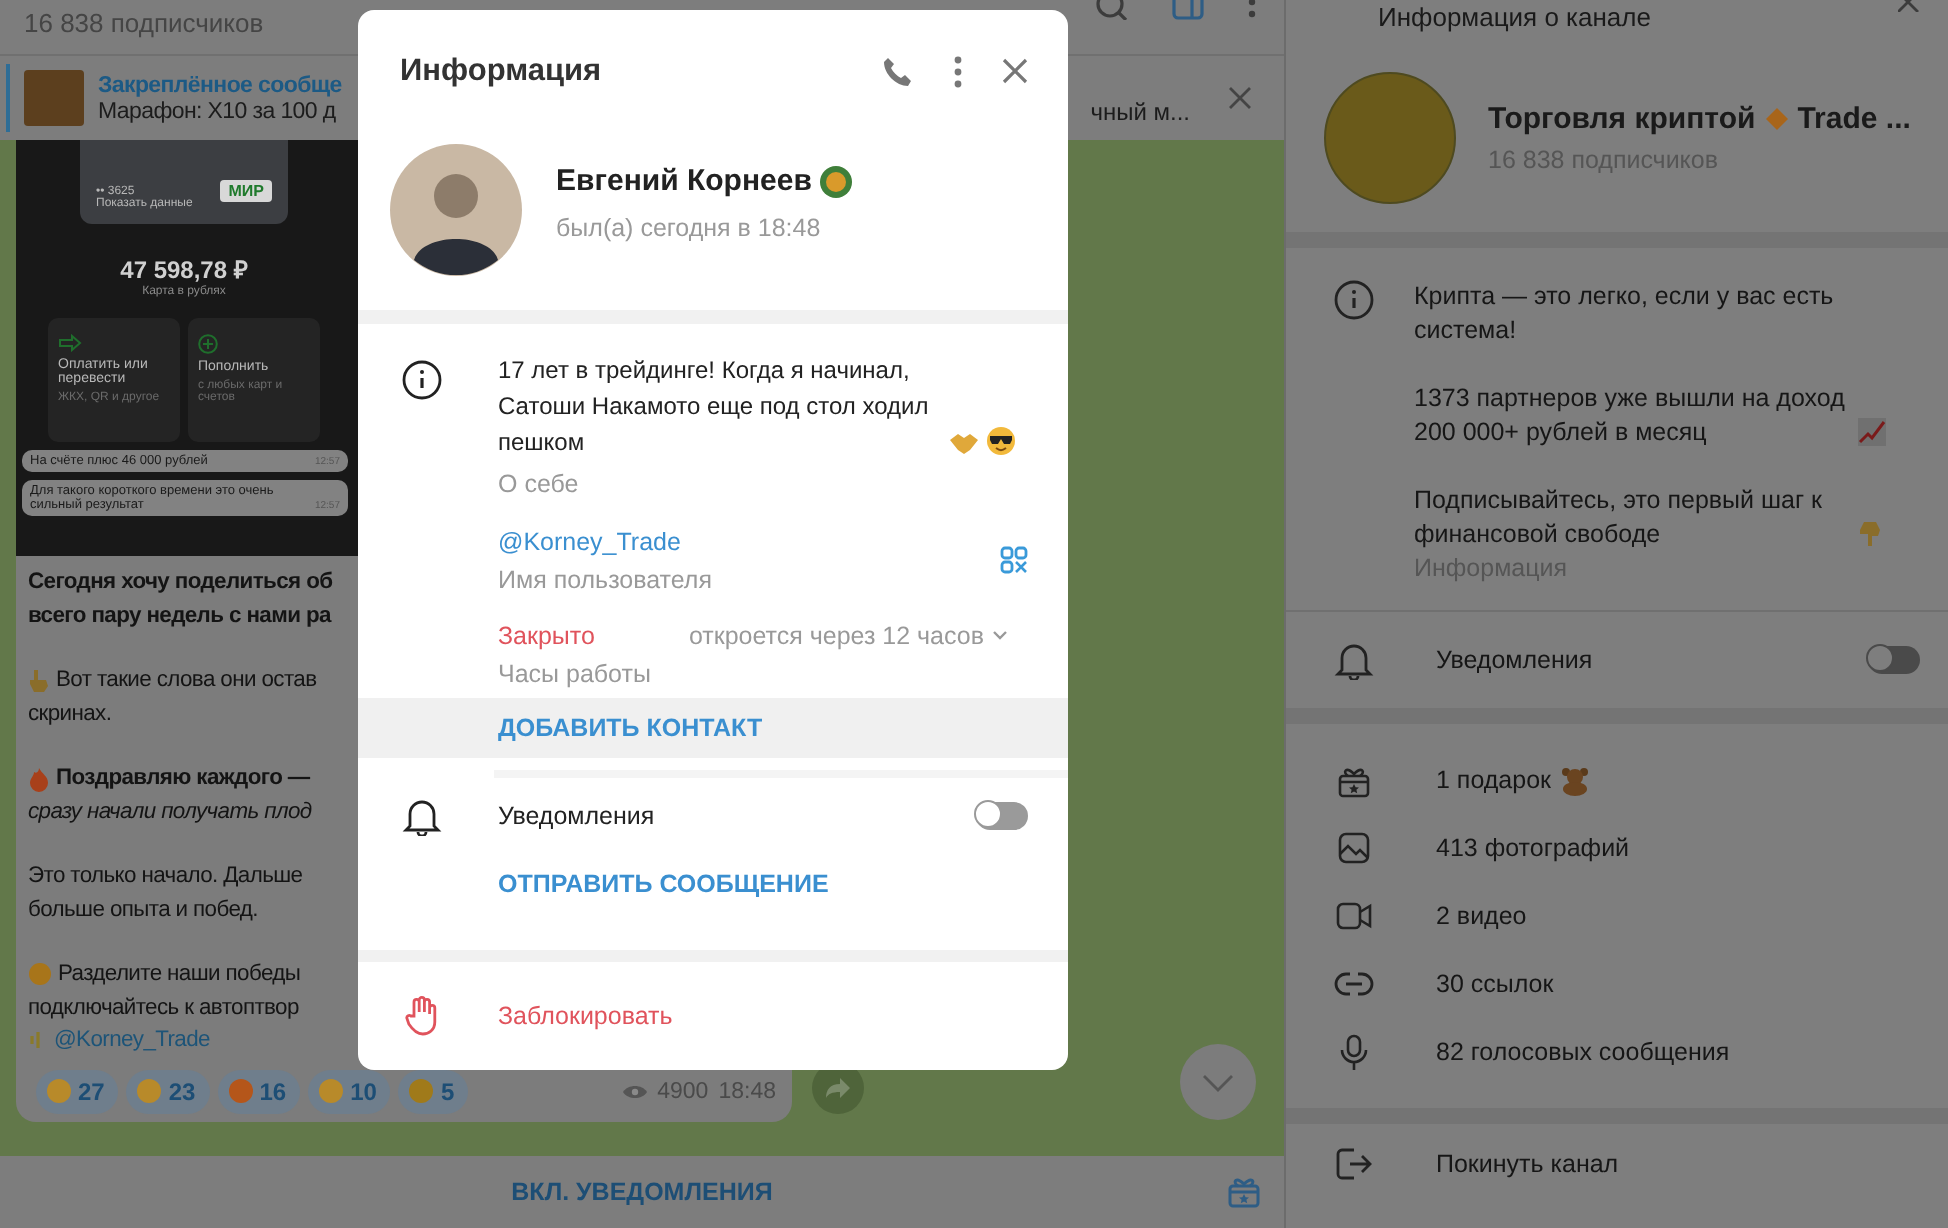  What do you see at coordinates (539, 483) in the screenshot?
I see `bio-label: О себе` at bounding box center [539, 483].